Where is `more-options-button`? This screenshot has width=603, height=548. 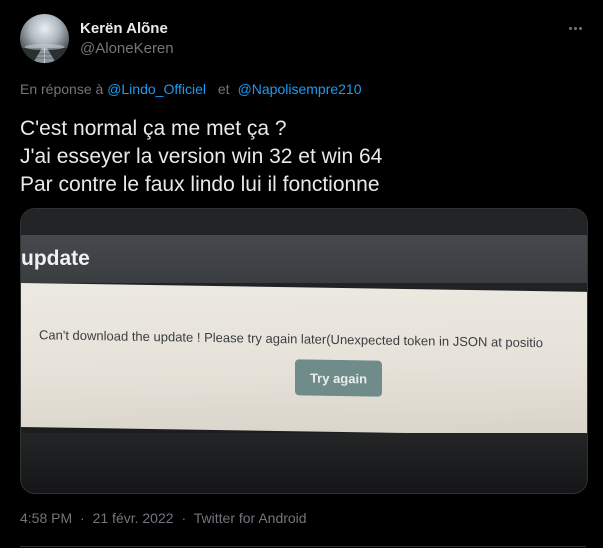 more-options-button is located at coordinates (575, 28).